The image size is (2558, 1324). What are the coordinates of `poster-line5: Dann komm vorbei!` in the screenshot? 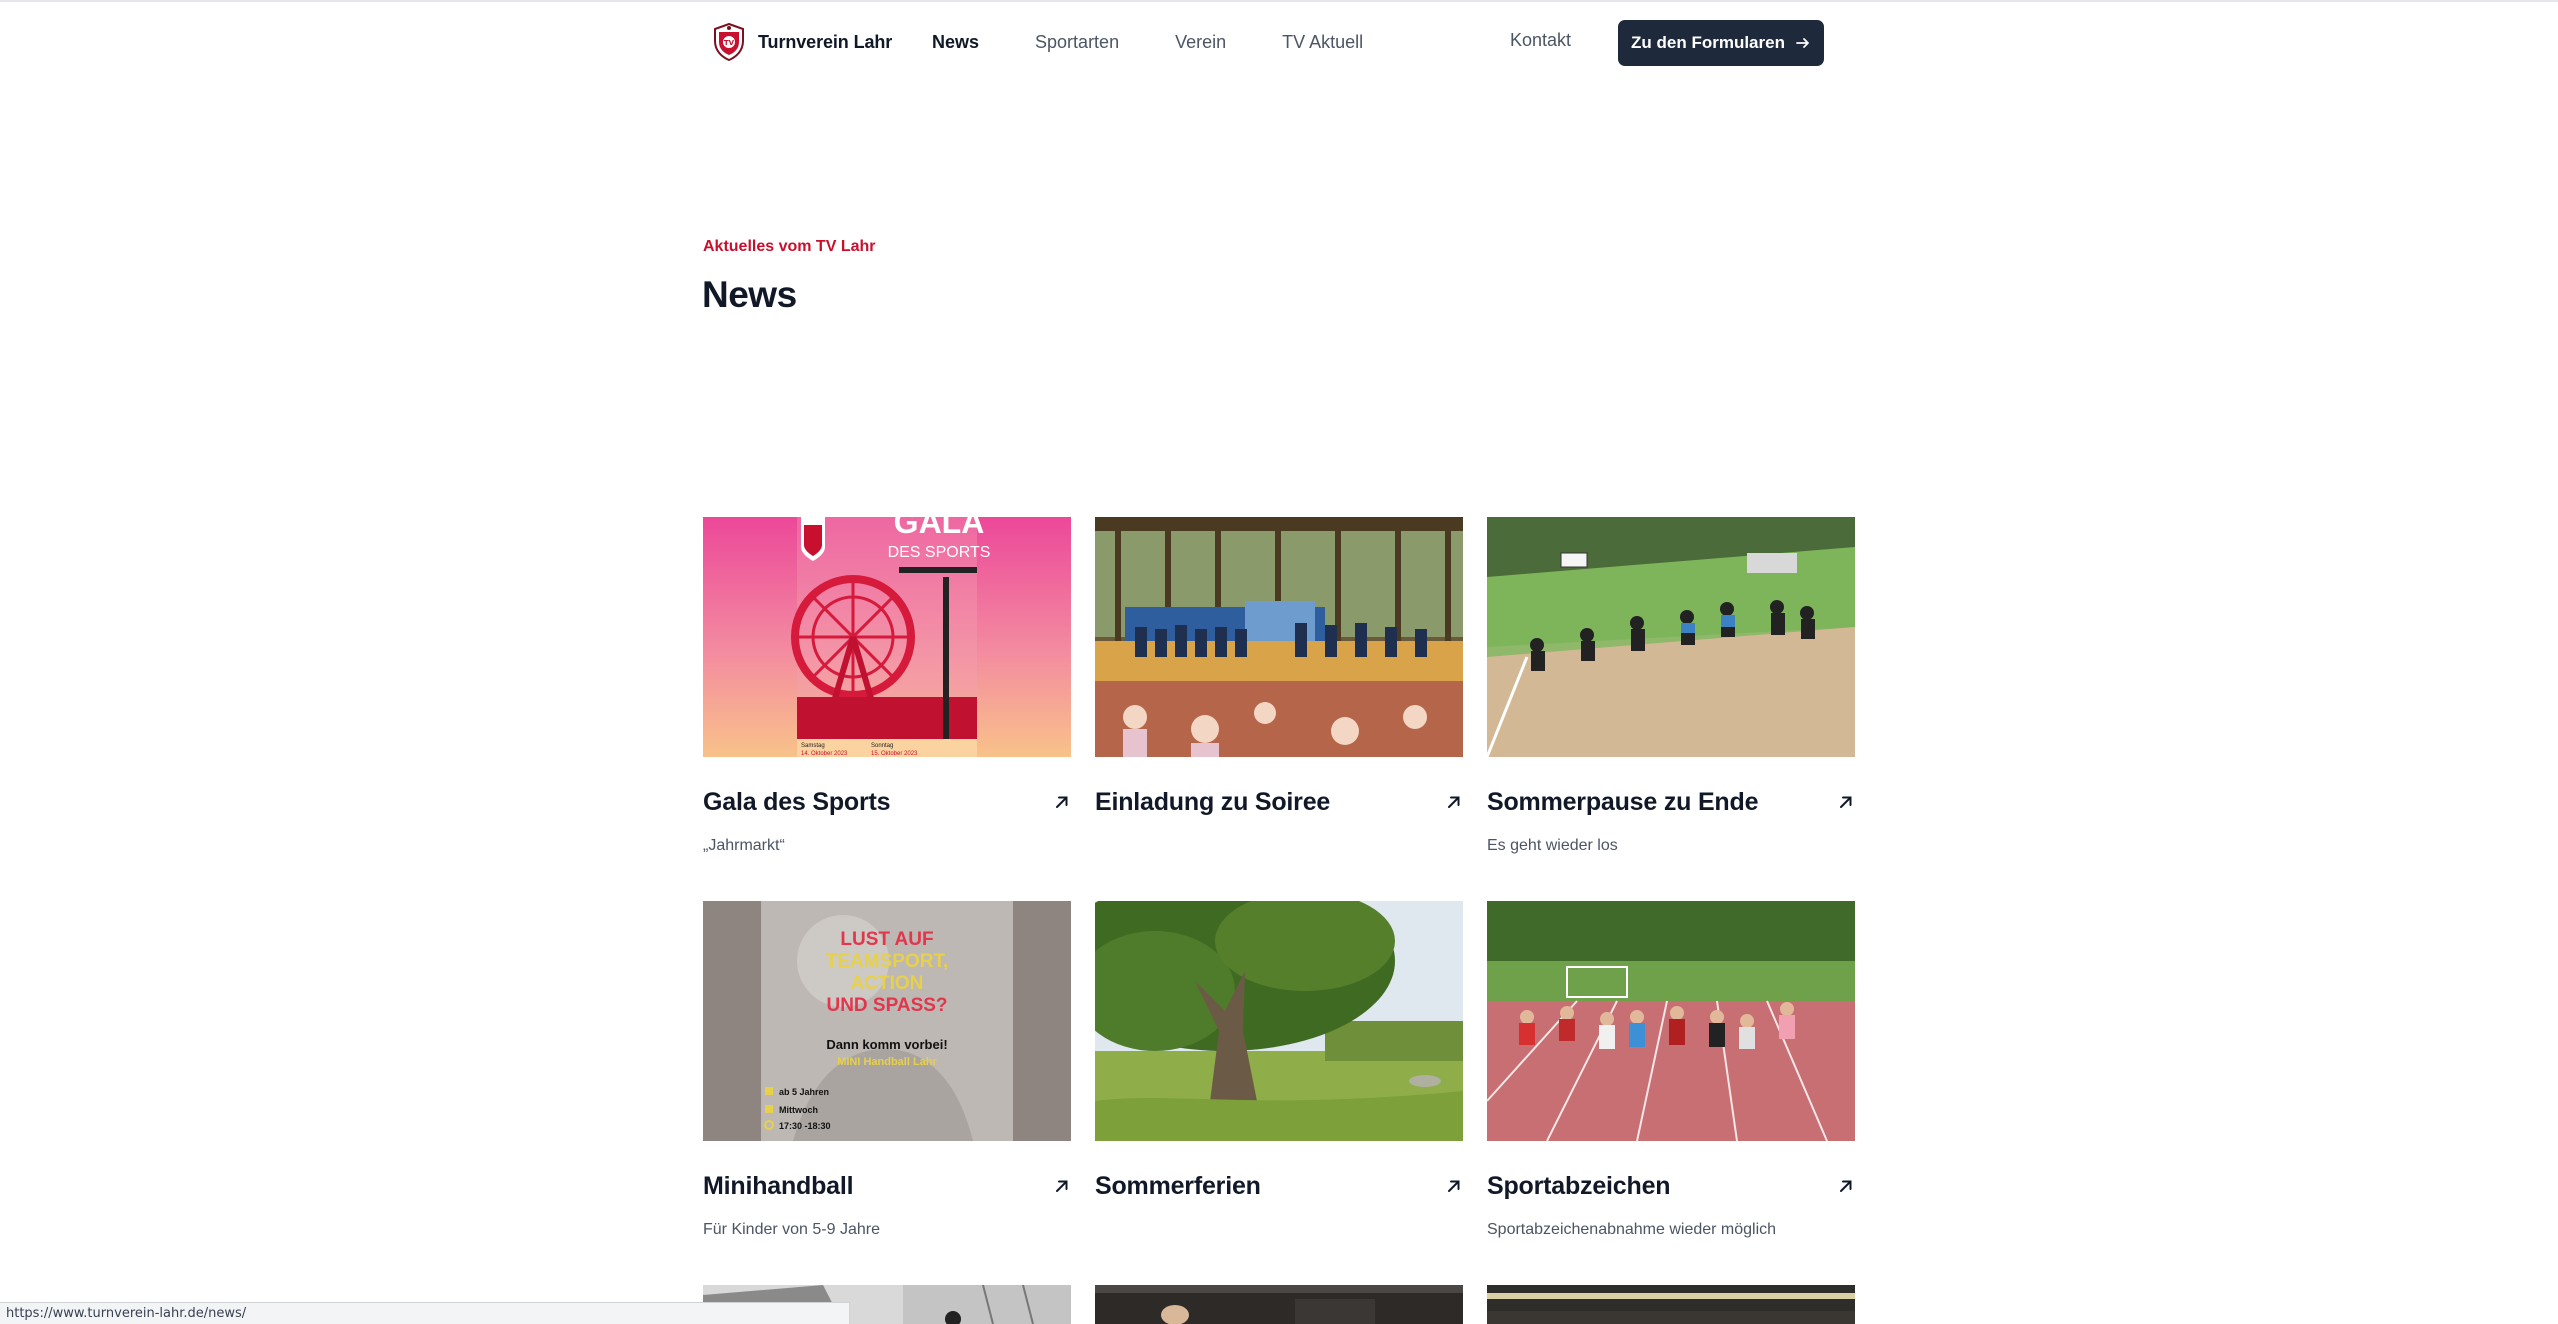 It's located at (886, 1044).